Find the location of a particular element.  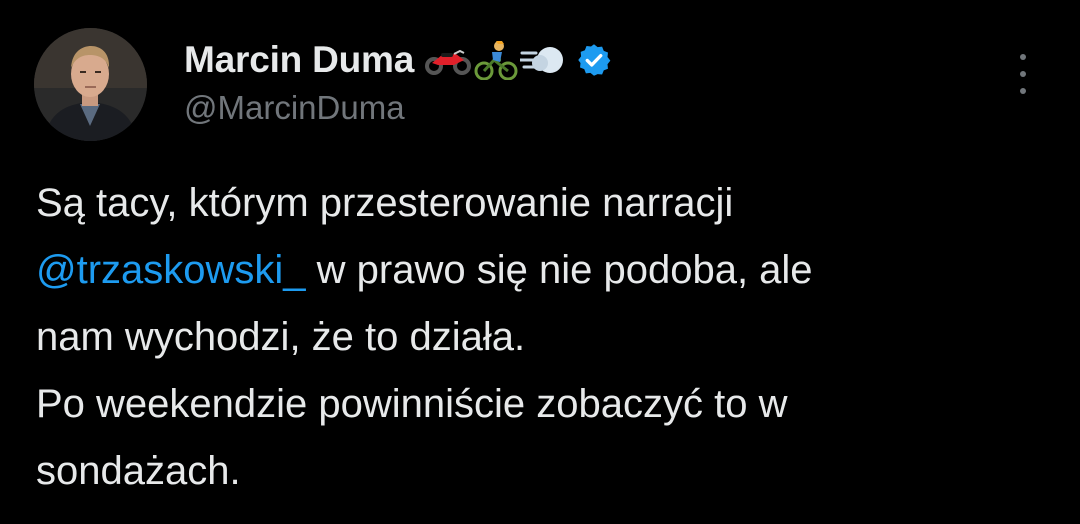

more-vertical-icon is located at coordinates (1023, 74).